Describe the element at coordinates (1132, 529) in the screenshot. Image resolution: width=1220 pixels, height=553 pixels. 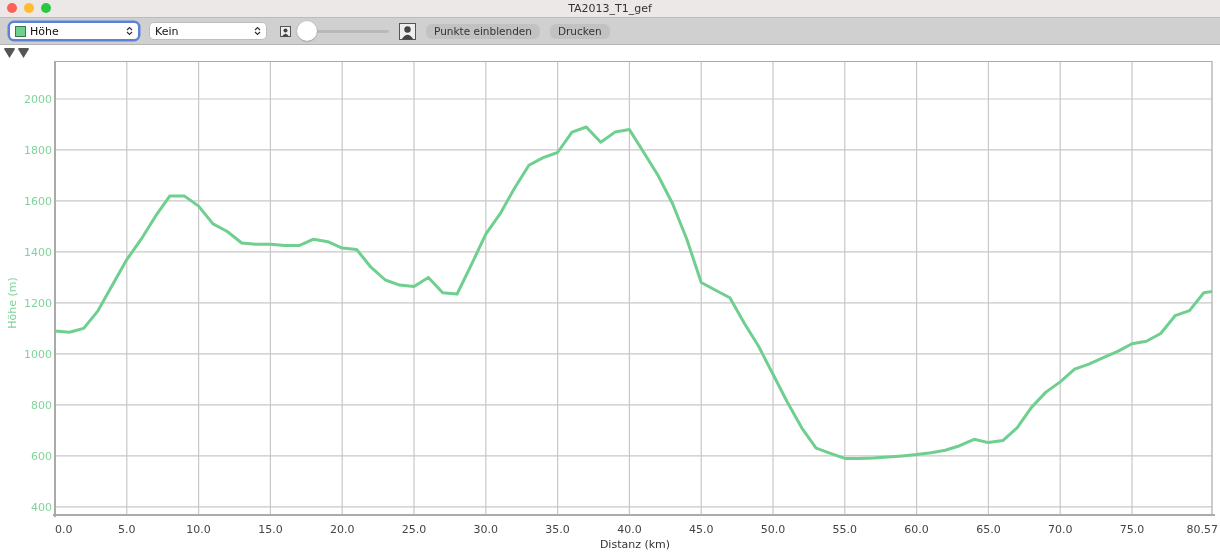
I see `x-tick-label: 75.0` at that location.